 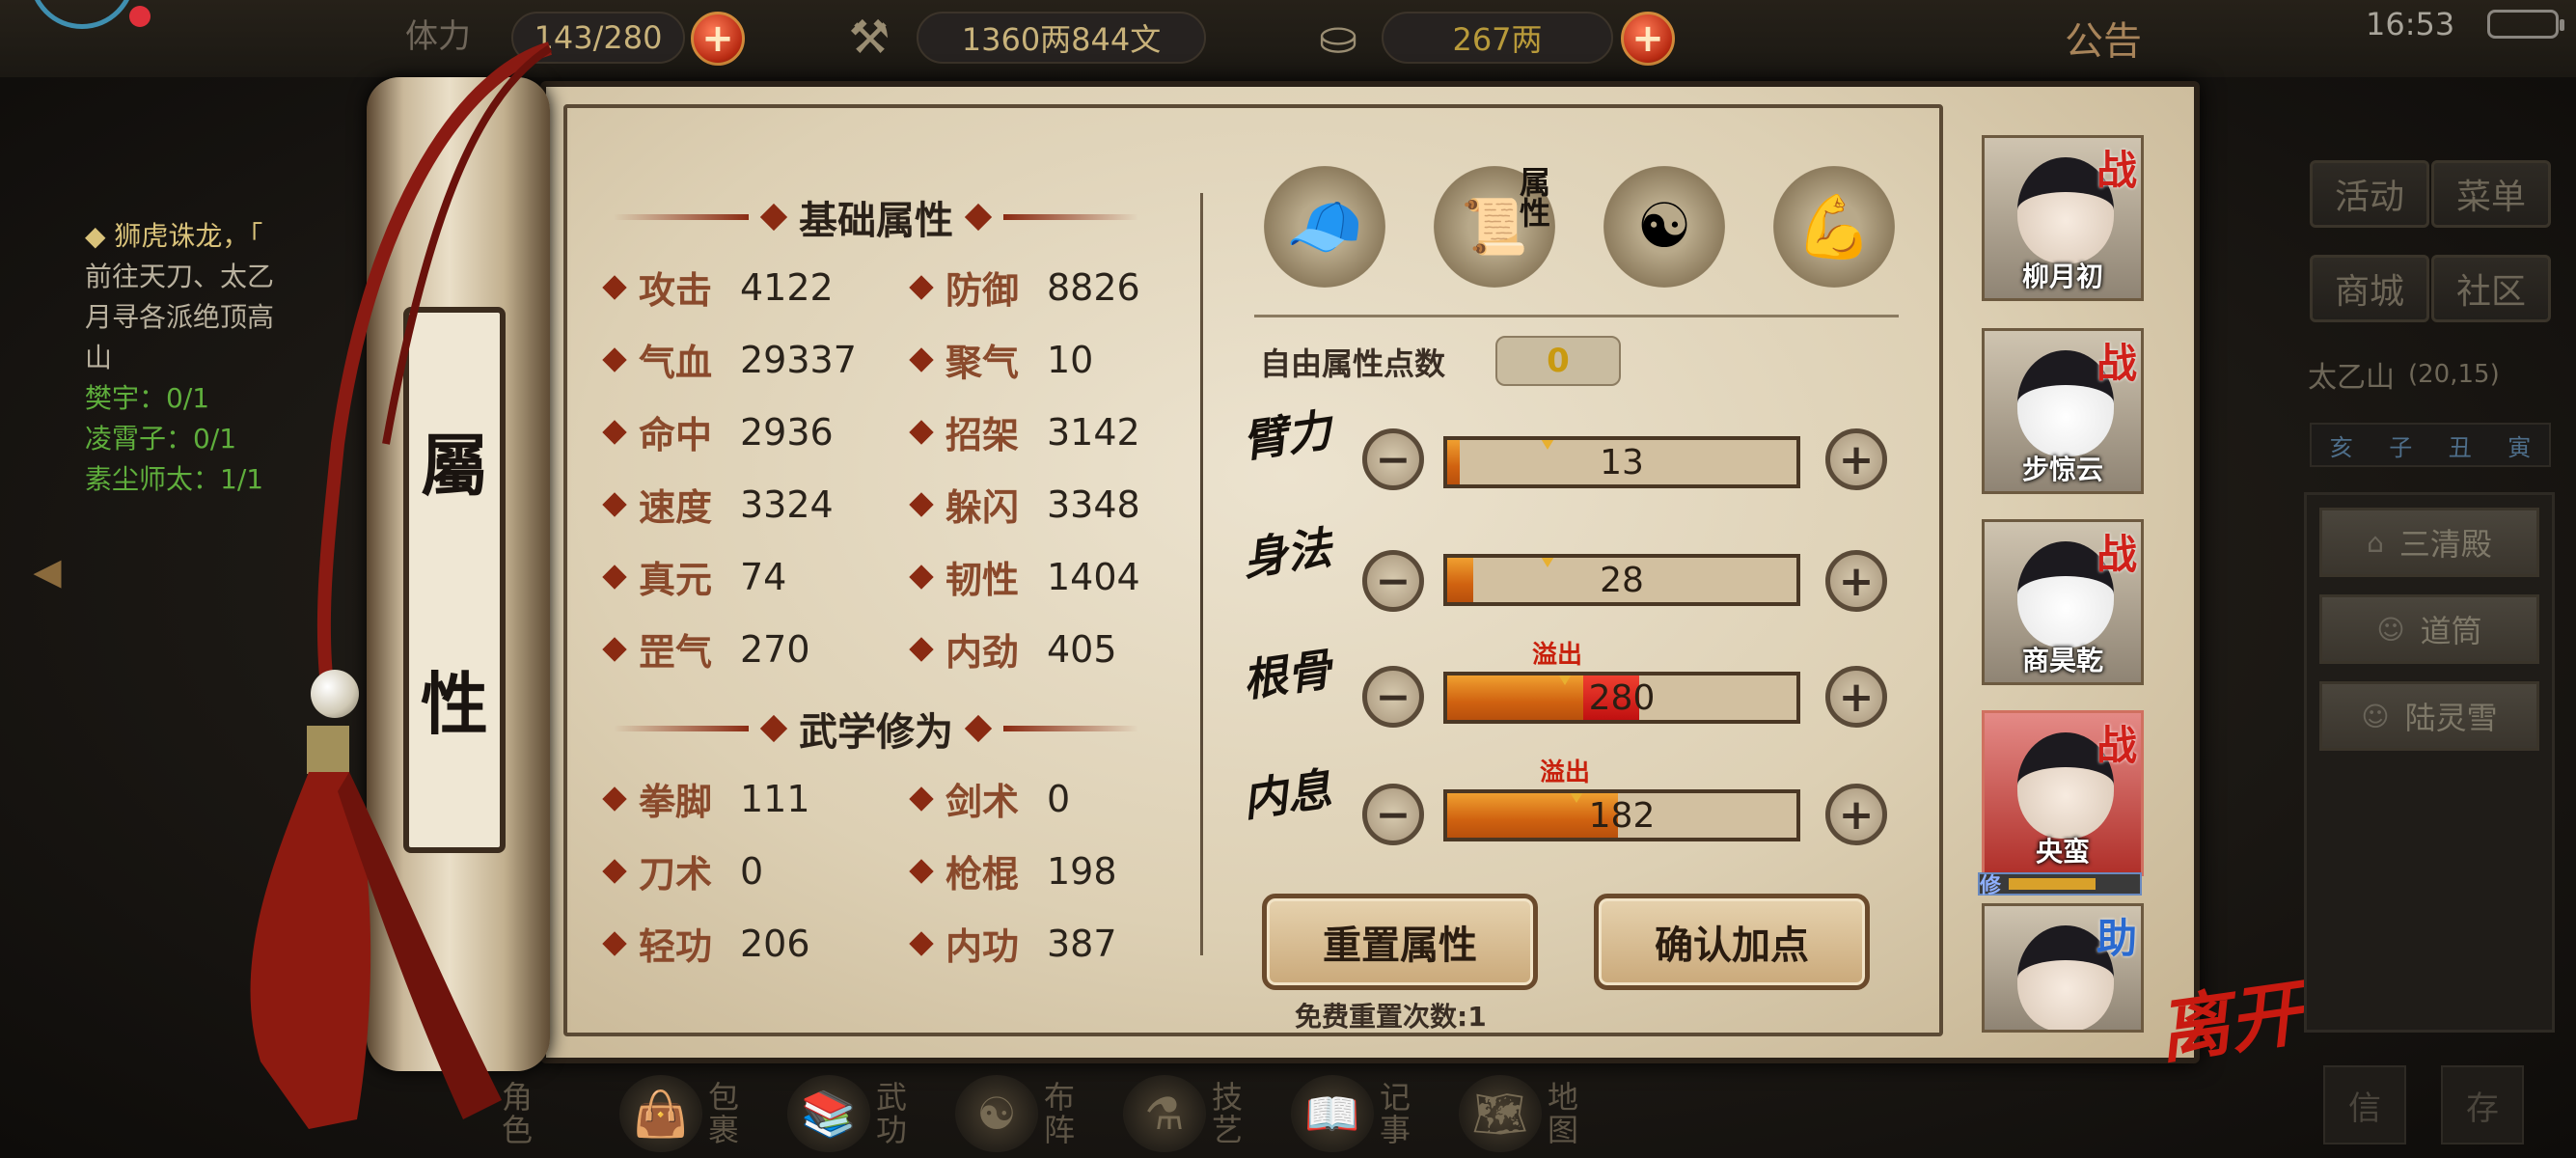 What do you see at coordinates (1664, 227) in the screenshot?
I see `tab-bagua-icon: ☯` at bounding box center [1664, 227].